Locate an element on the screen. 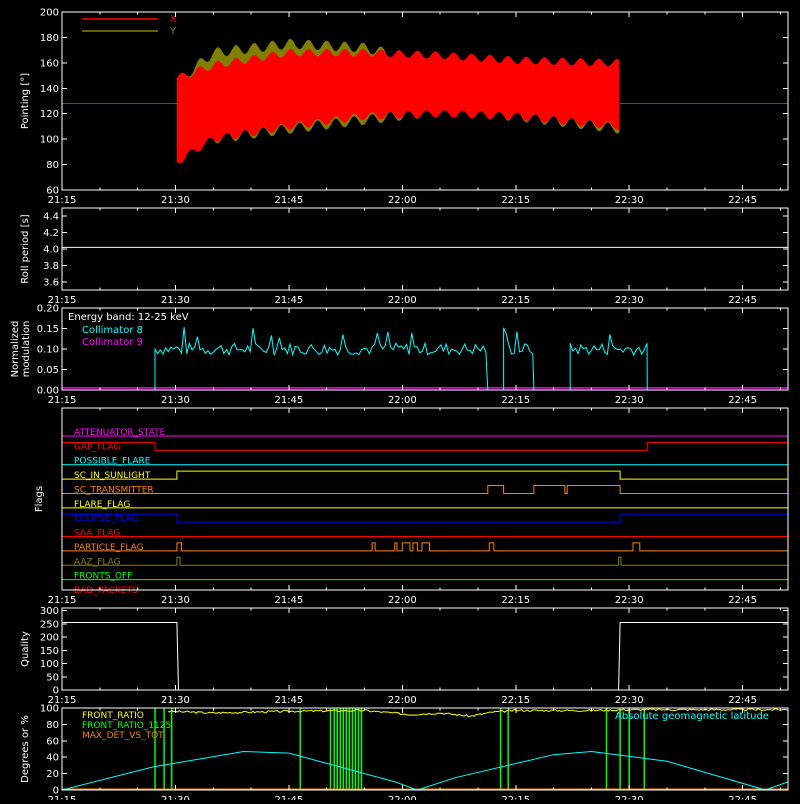 The height and width of the screenshot is (804, 800). y-tick-label: 140 is located at coordinates (49, 89).